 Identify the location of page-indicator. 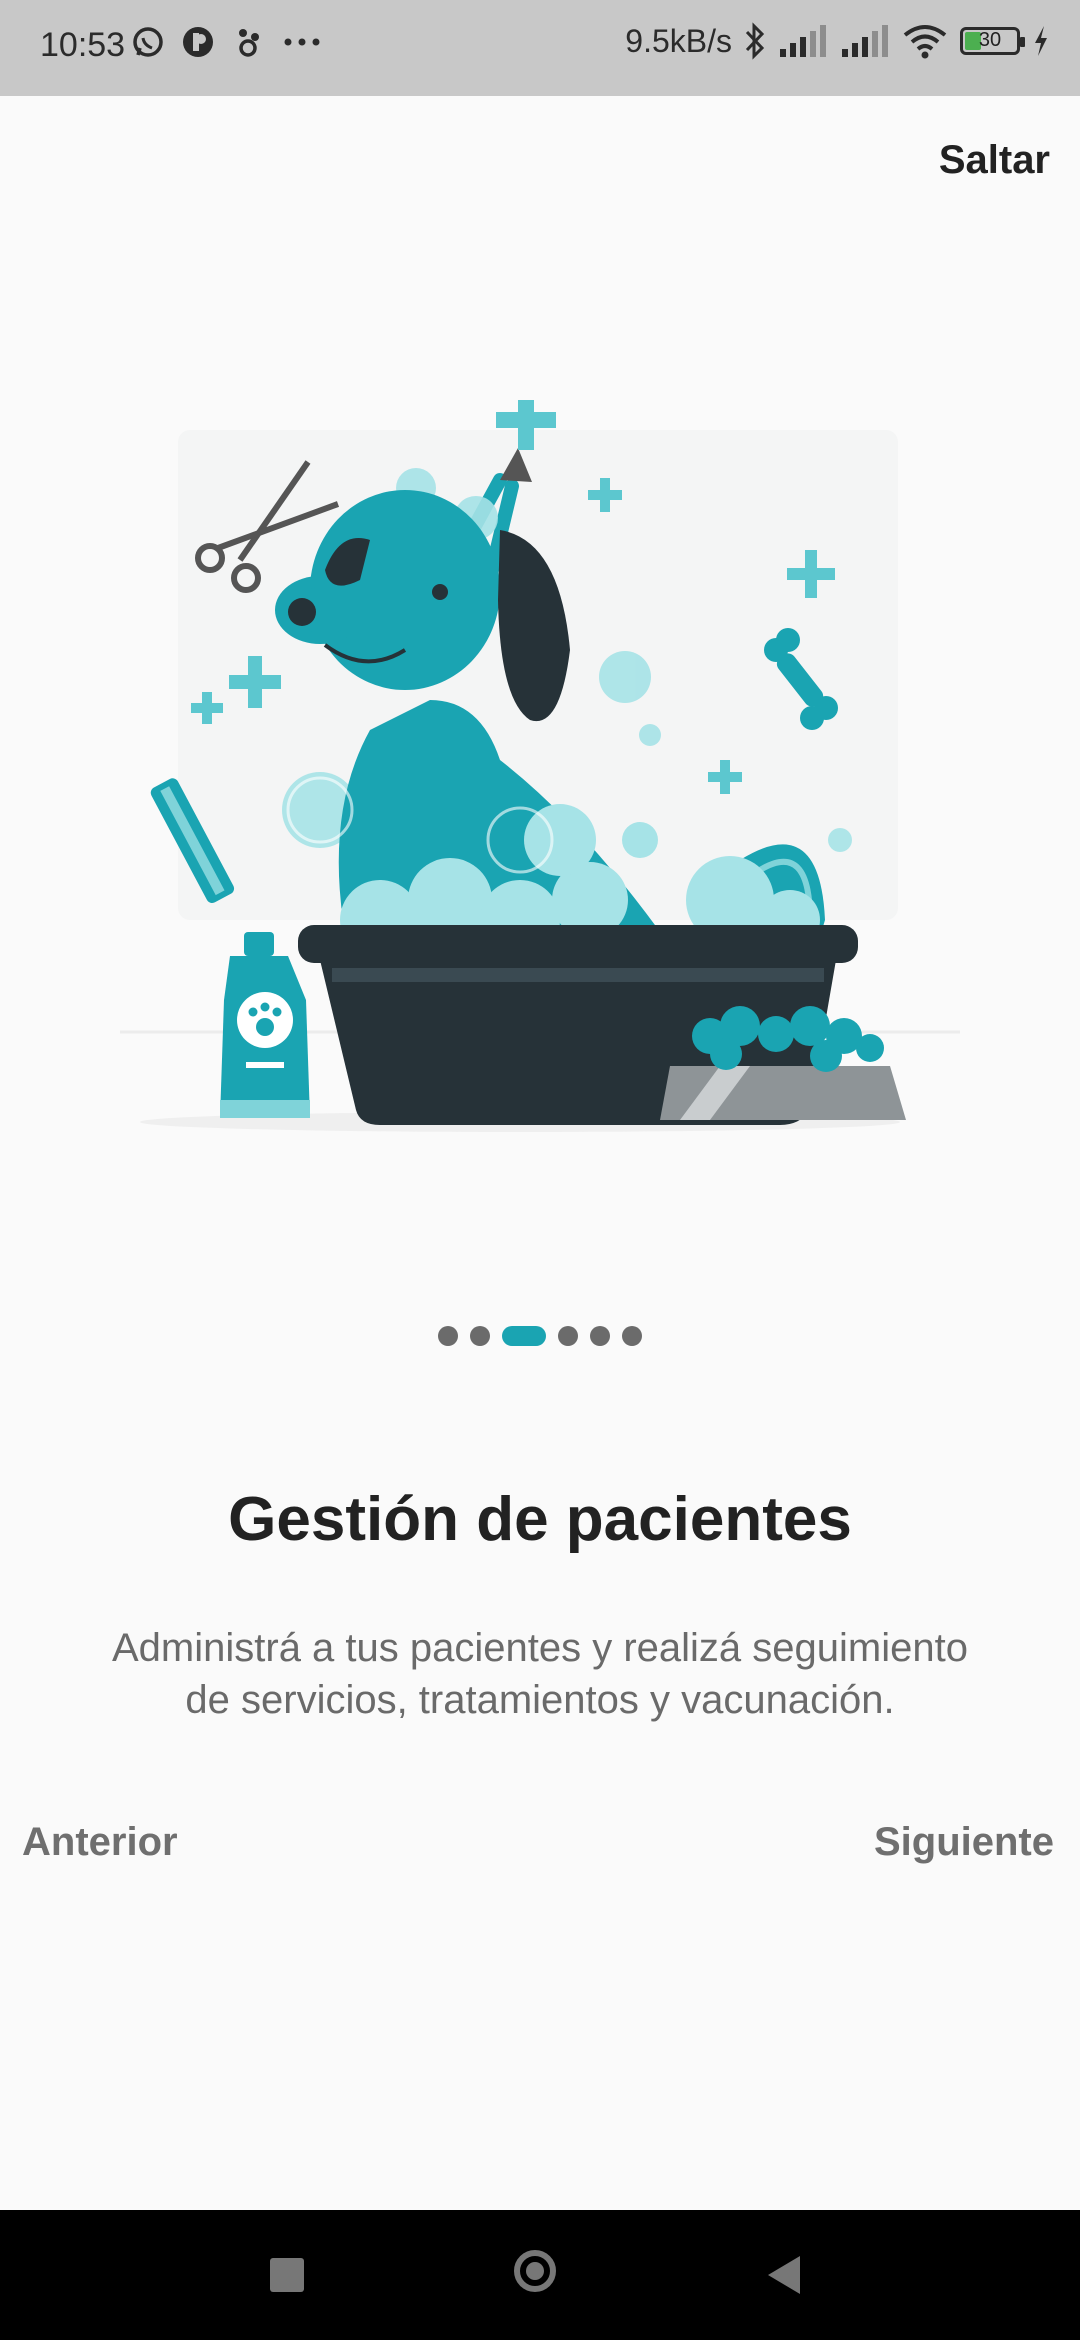
(540, 1336).